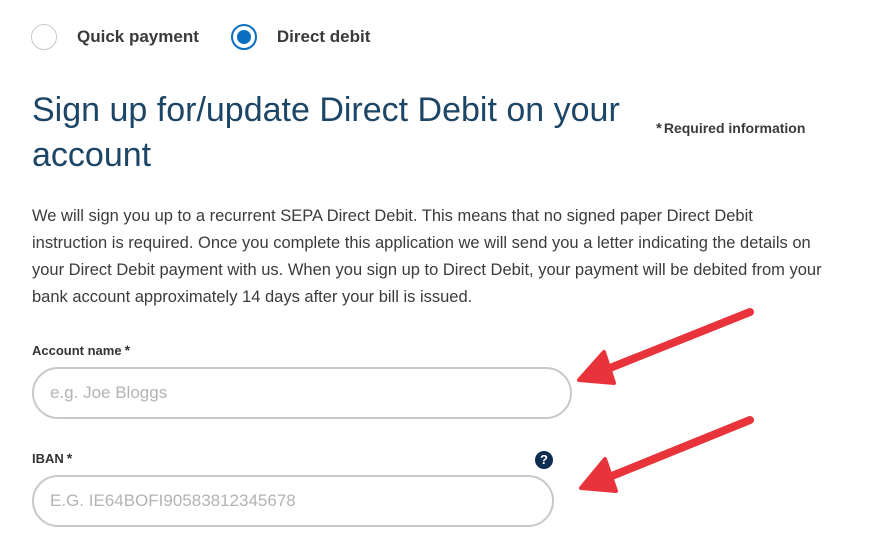 Image resolution: width=871 pixels, height=554 pixels. I want to click on quick-payment-option: Quick payment, so click(115, 37).